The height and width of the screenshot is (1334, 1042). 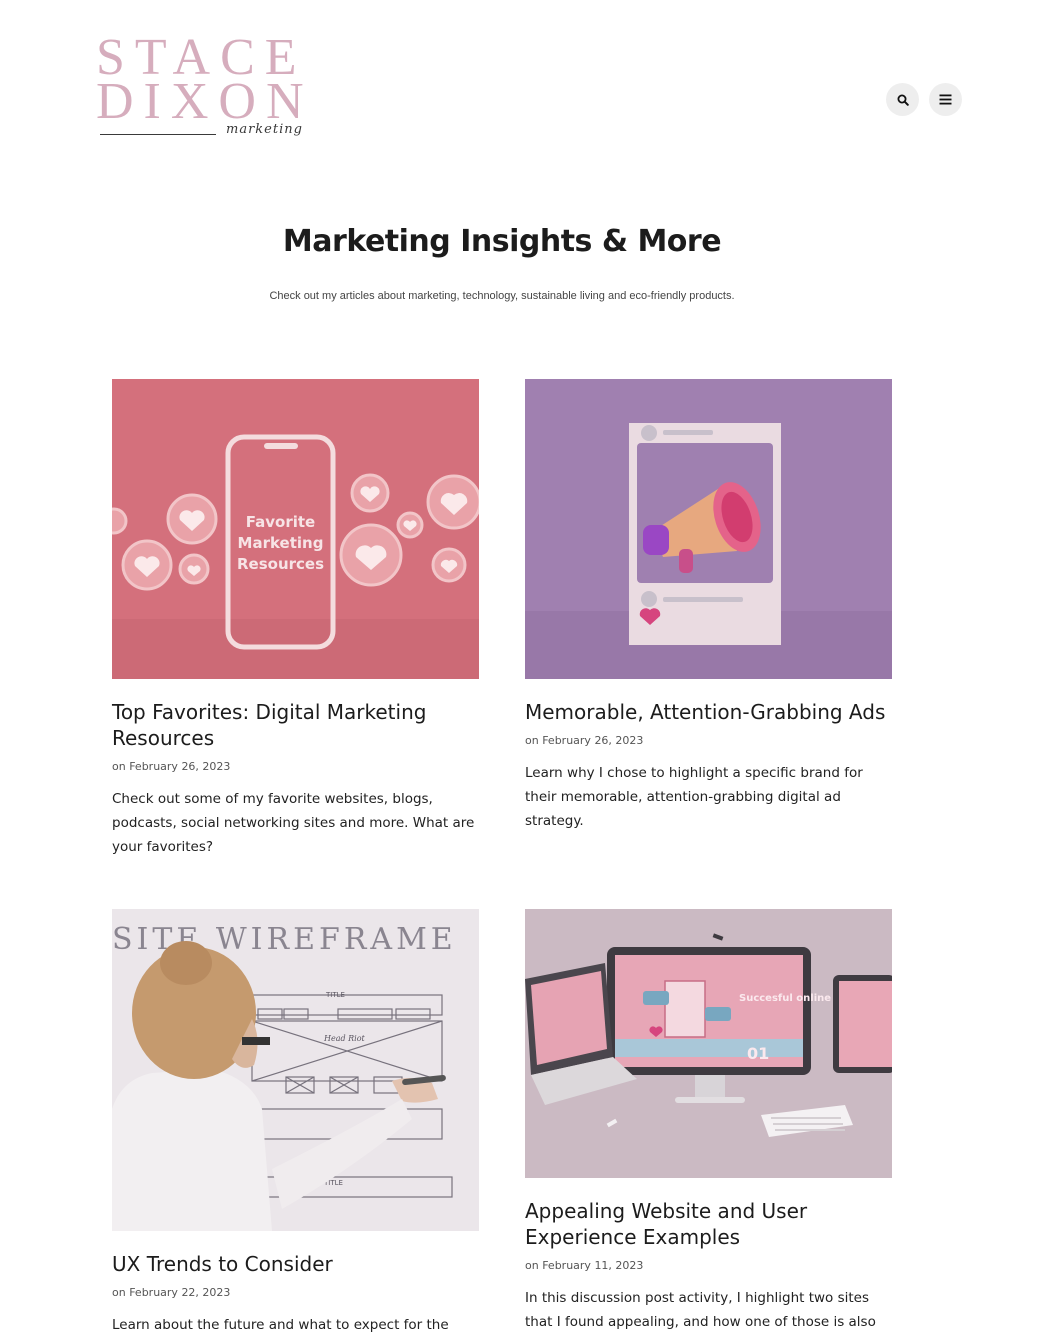 What do you see at coordinates (205, 101) in the screenshot?
I see `logo-line-dixon: DIXON` at bounding box center [205, 101].